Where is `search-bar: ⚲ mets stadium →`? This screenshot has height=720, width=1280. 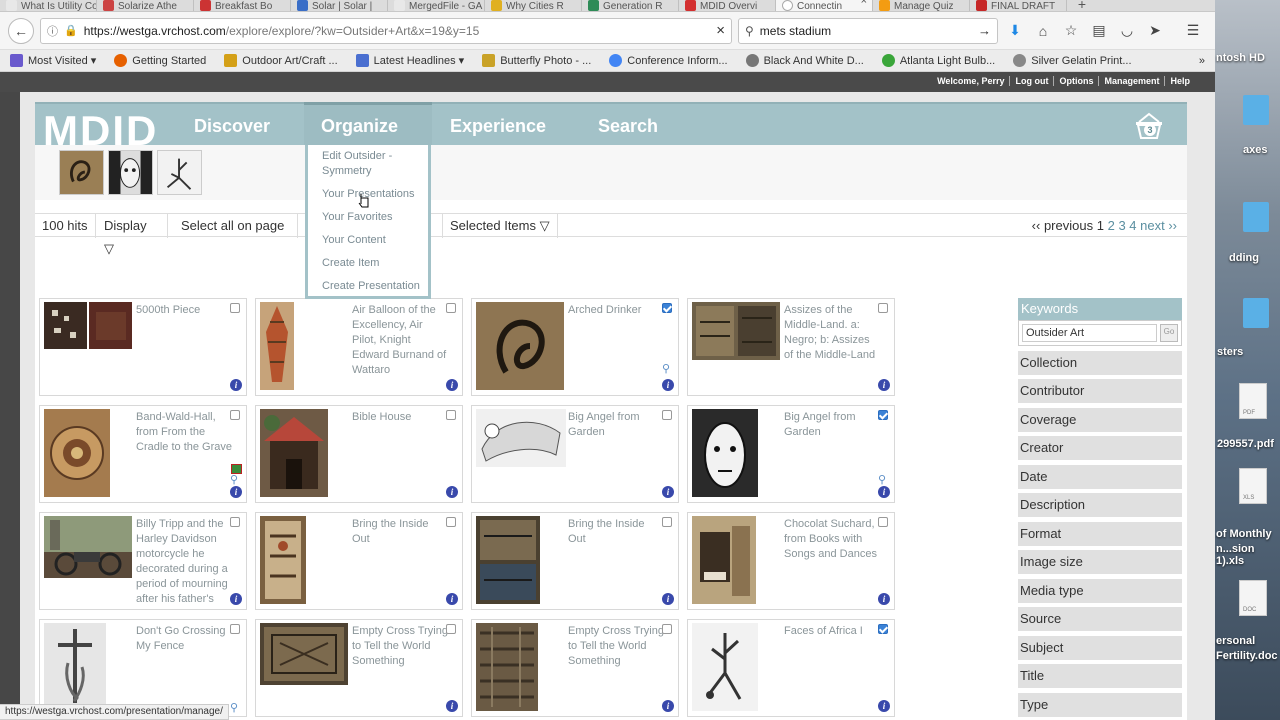 search-bar: ⚲ mets stadium → is located at coordinates (868, 30).